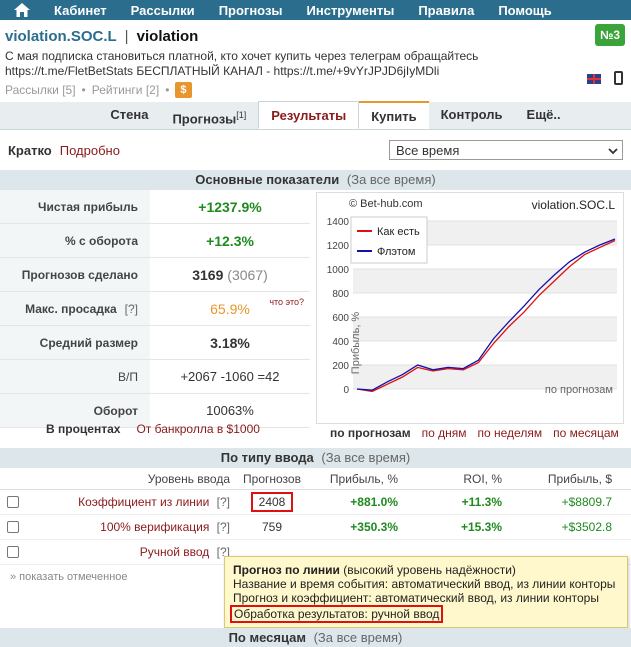 The image size is (631, 647). Describe the element at coordinates (609, 35) in the screenshot. I see `rank-badge: №3` at that location.